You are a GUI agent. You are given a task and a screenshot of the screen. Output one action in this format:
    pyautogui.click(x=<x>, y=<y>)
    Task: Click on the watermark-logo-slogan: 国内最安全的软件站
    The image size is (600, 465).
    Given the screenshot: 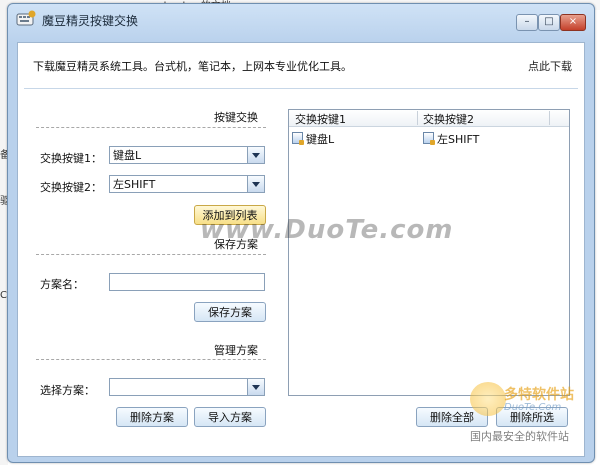 What is the action you would take?
    pyautogui.click(x=519, y=436)
    